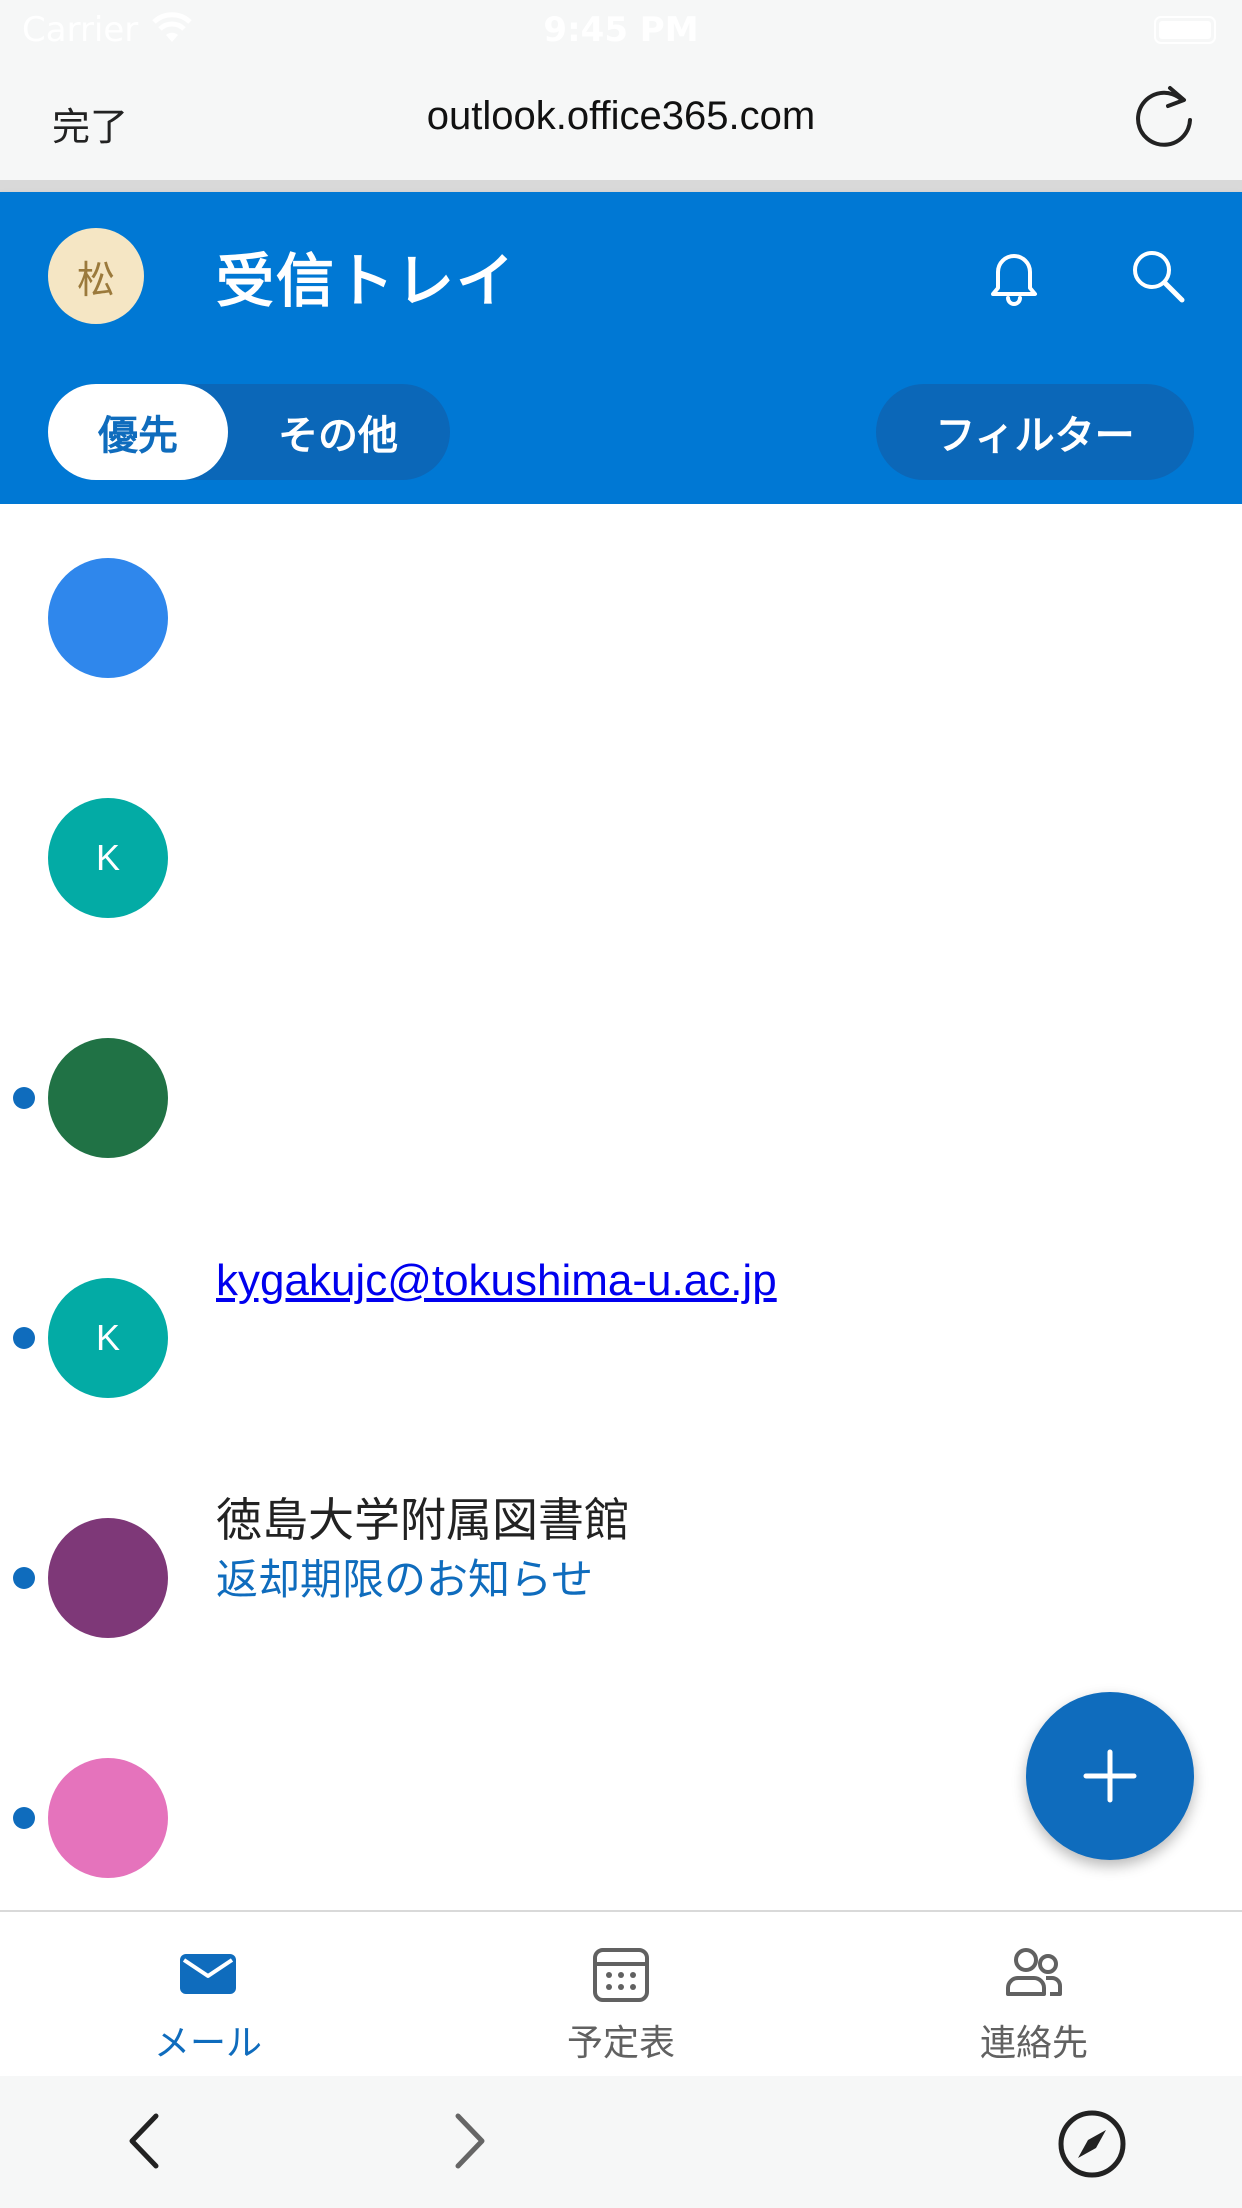 This screenshot has height=2208, width=1242. I want to click on browser-header: 完了 outlook.office365.com, so click(621, 121).